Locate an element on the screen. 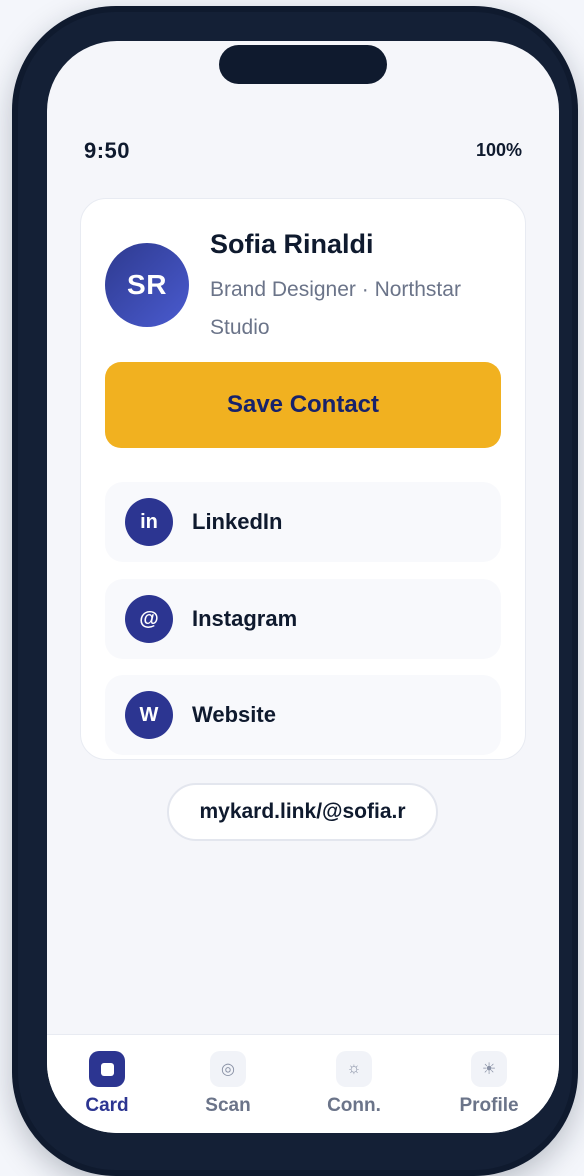 The width and height of the screenshot is (584, 1176). tab-profile: ☀ Profile is located at coordinates (489, 1086).